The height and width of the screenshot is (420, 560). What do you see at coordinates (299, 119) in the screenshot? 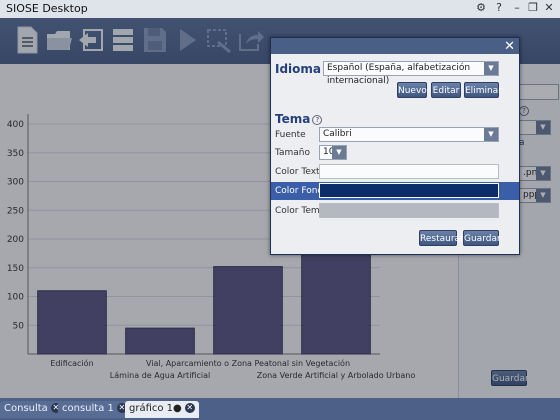
I see `tema-heading: Tema?` at bounding box center [299, 119].